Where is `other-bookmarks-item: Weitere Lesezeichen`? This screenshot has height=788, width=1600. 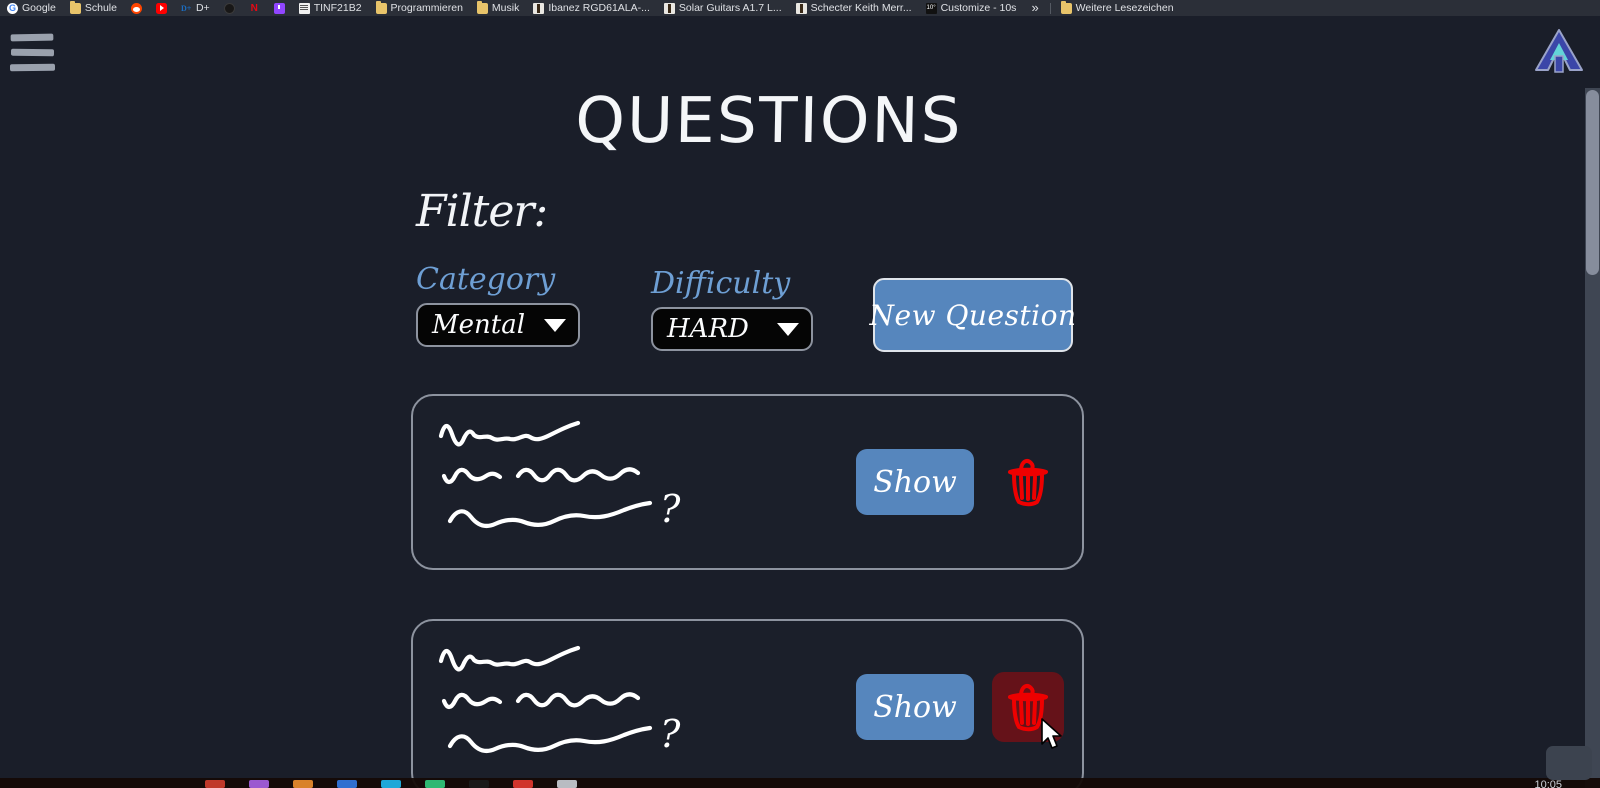
other-bookmarks-item: Weitere Lesezeichen is located at coordinates (1117, 8).